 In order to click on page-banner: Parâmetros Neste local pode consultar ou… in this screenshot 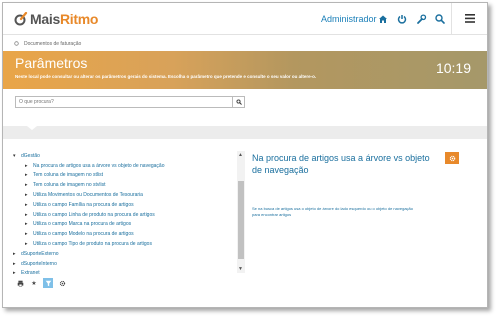, I will do `click(245, 70)`.